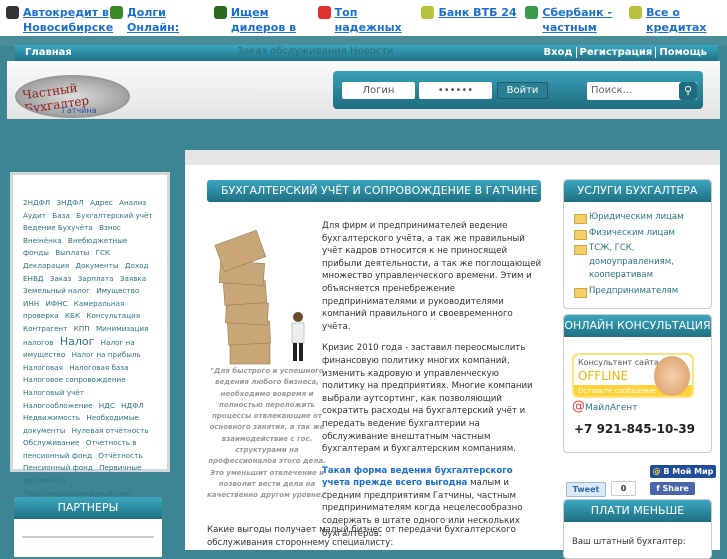 The height and width of the screenshot is (559, 727). What do you see at coordinates (623, 488) in the screenshot?
I see `tweet-count: 0` at bounding box center [623, 488].